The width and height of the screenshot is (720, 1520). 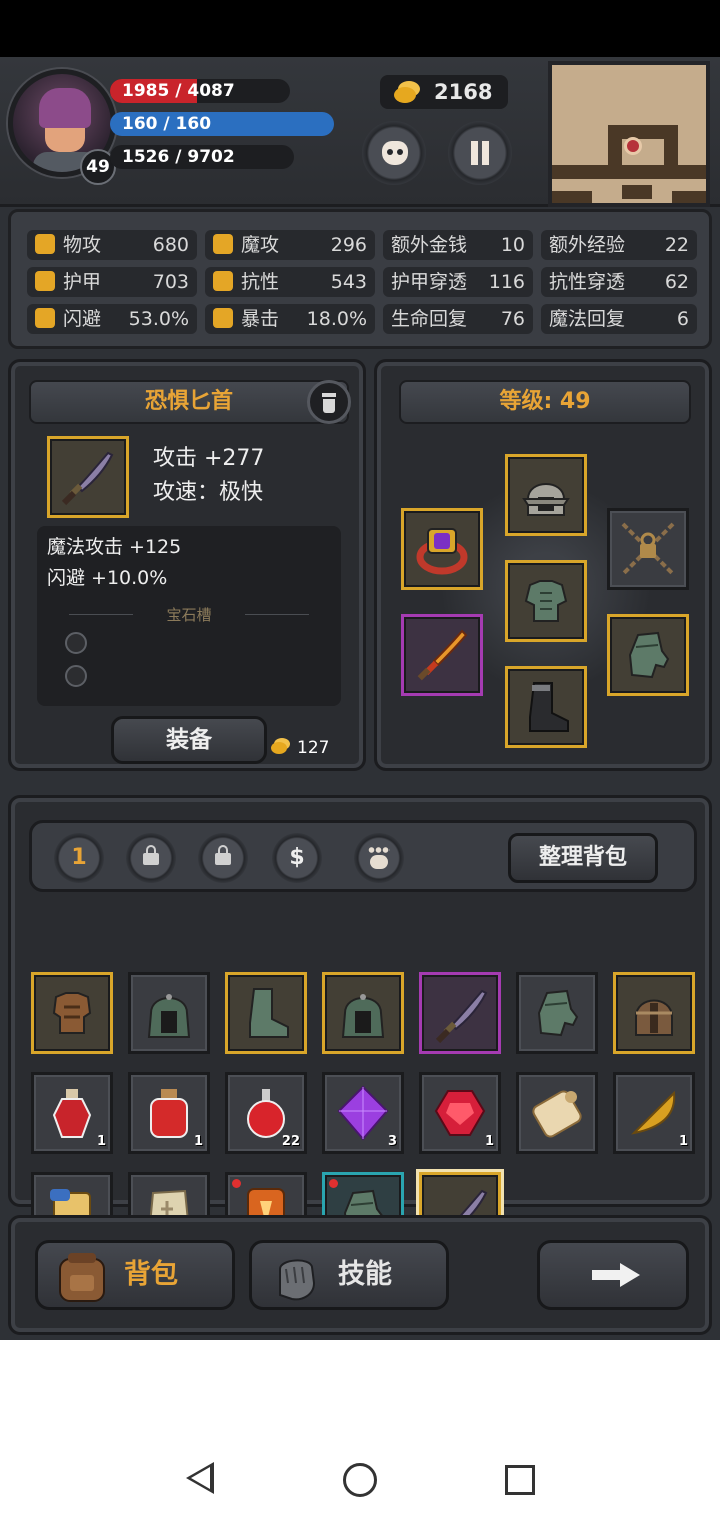 I want to click on stat-7: 抗性穿透 62, so click(x=619, y=282).